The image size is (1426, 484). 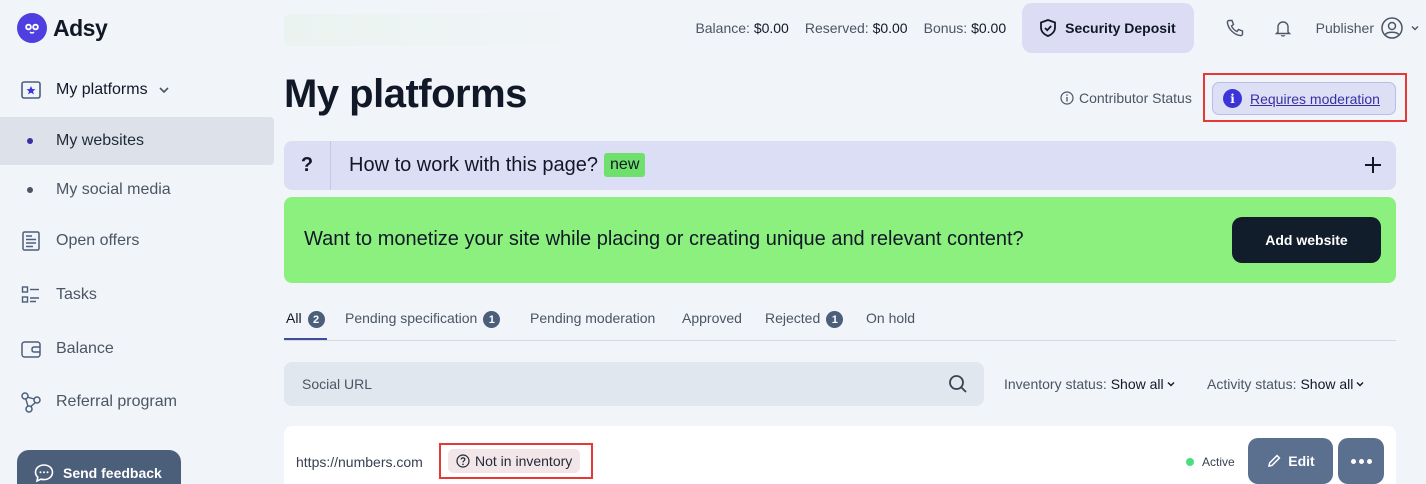 I want to click on page-title: My platforms, so click(x=405, y=94).